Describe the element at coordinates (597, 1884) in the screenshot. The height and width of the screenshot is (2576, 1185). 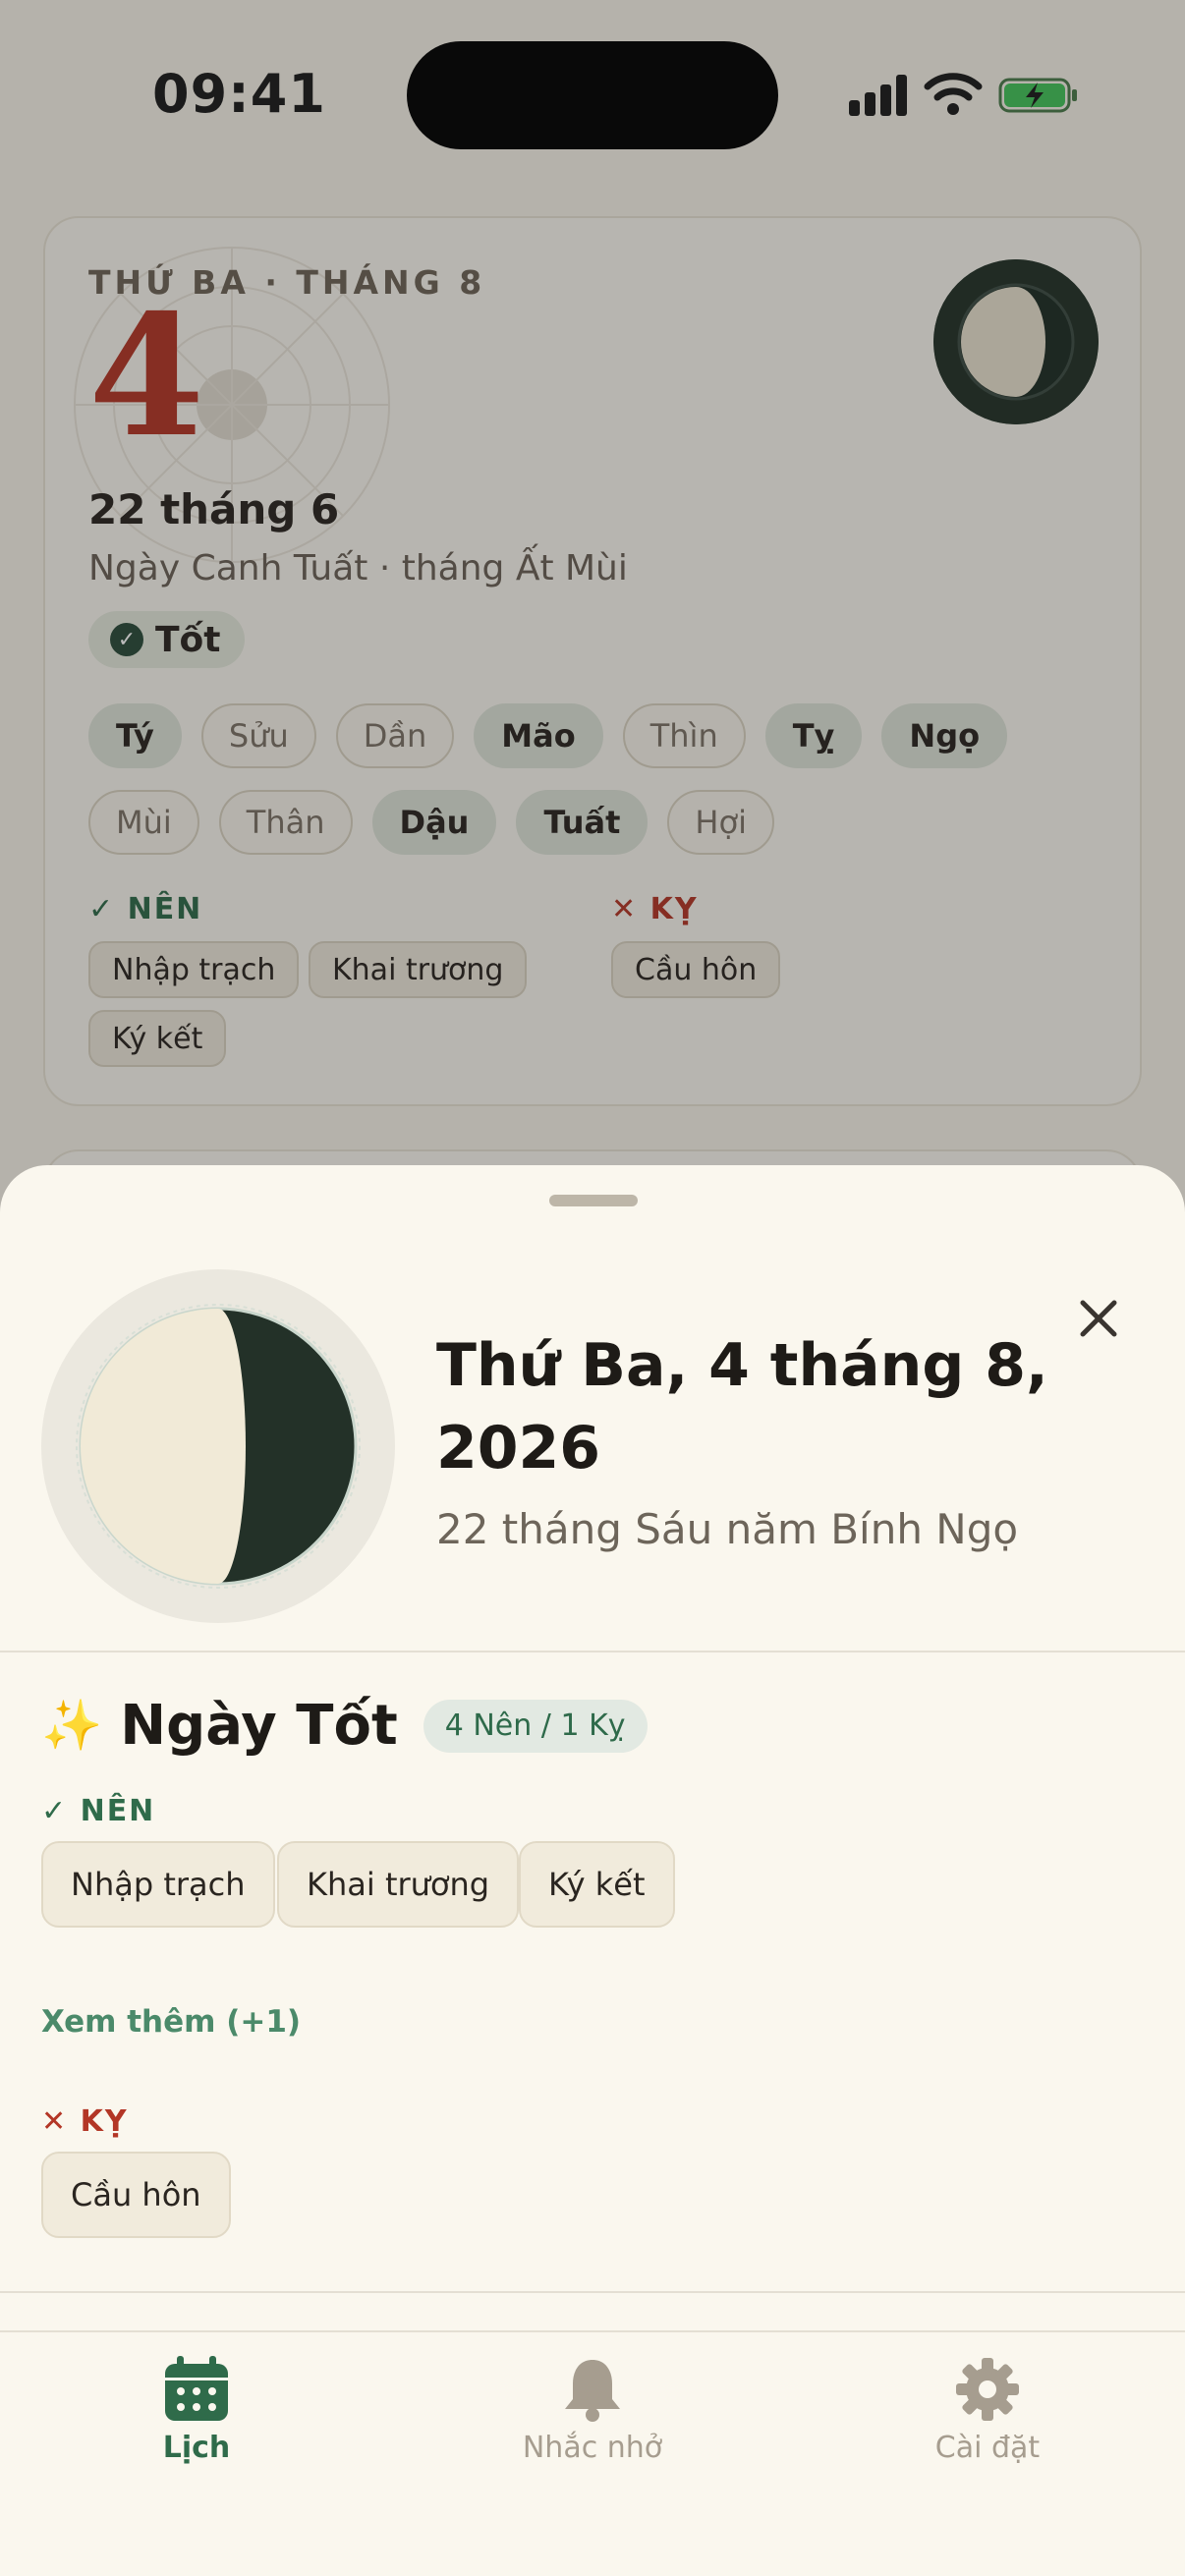
I see `nen-tag: Ký kết` at that location.